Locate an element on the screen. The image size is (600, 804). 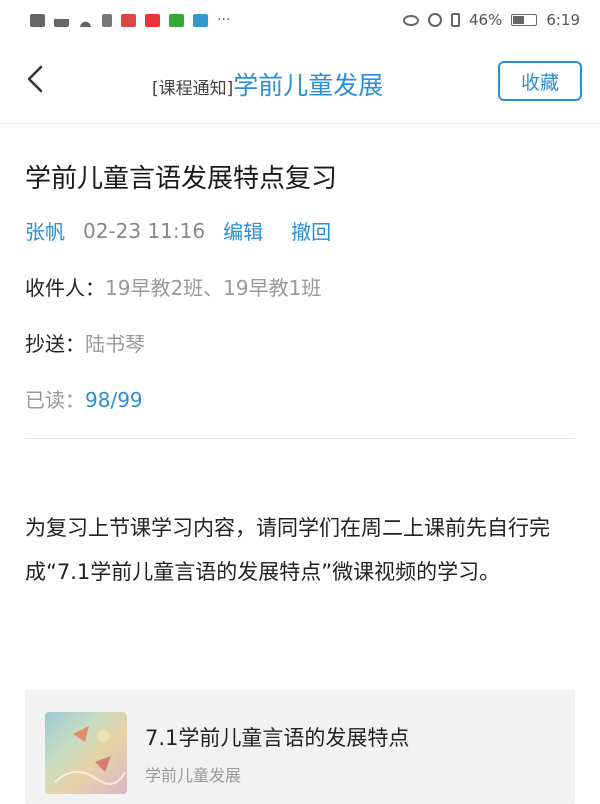
page-title: [课程通知] 学前儿童发展 is located at coordinates (267, 84).